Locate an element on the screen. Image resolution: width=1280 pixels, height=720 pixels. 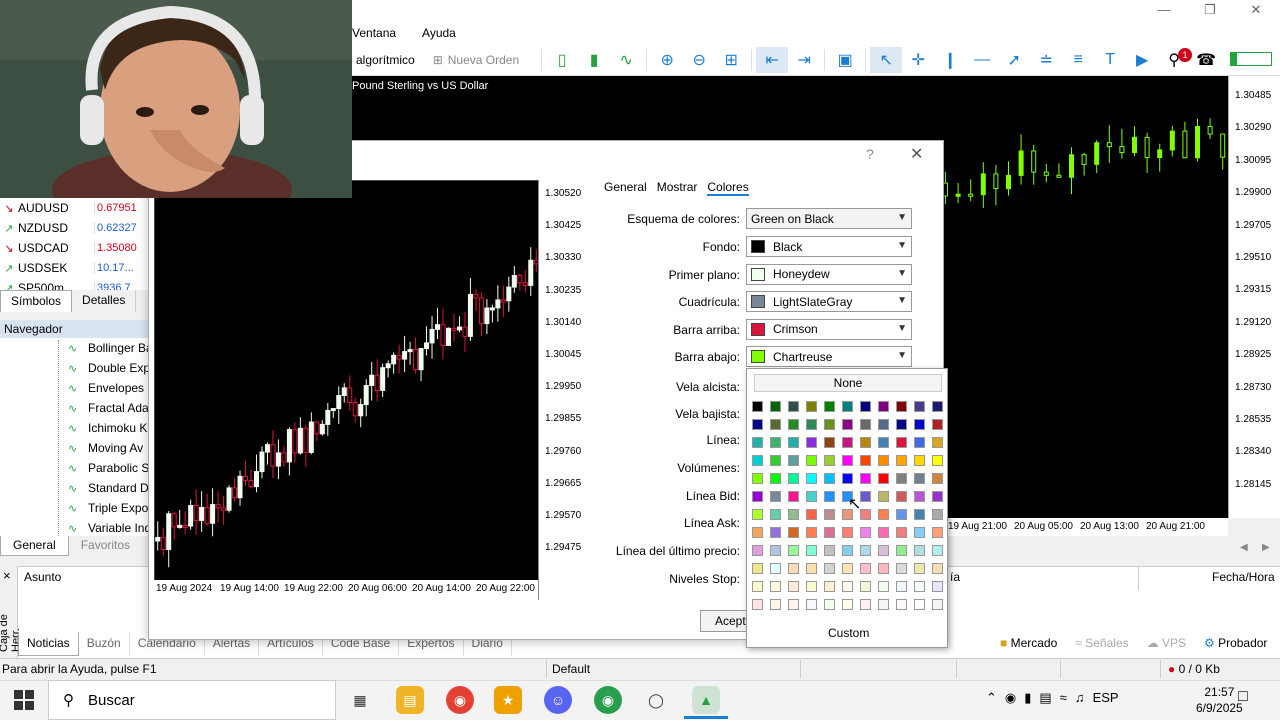
menu-ventana: Ventana is located at coordinates (374, 33).